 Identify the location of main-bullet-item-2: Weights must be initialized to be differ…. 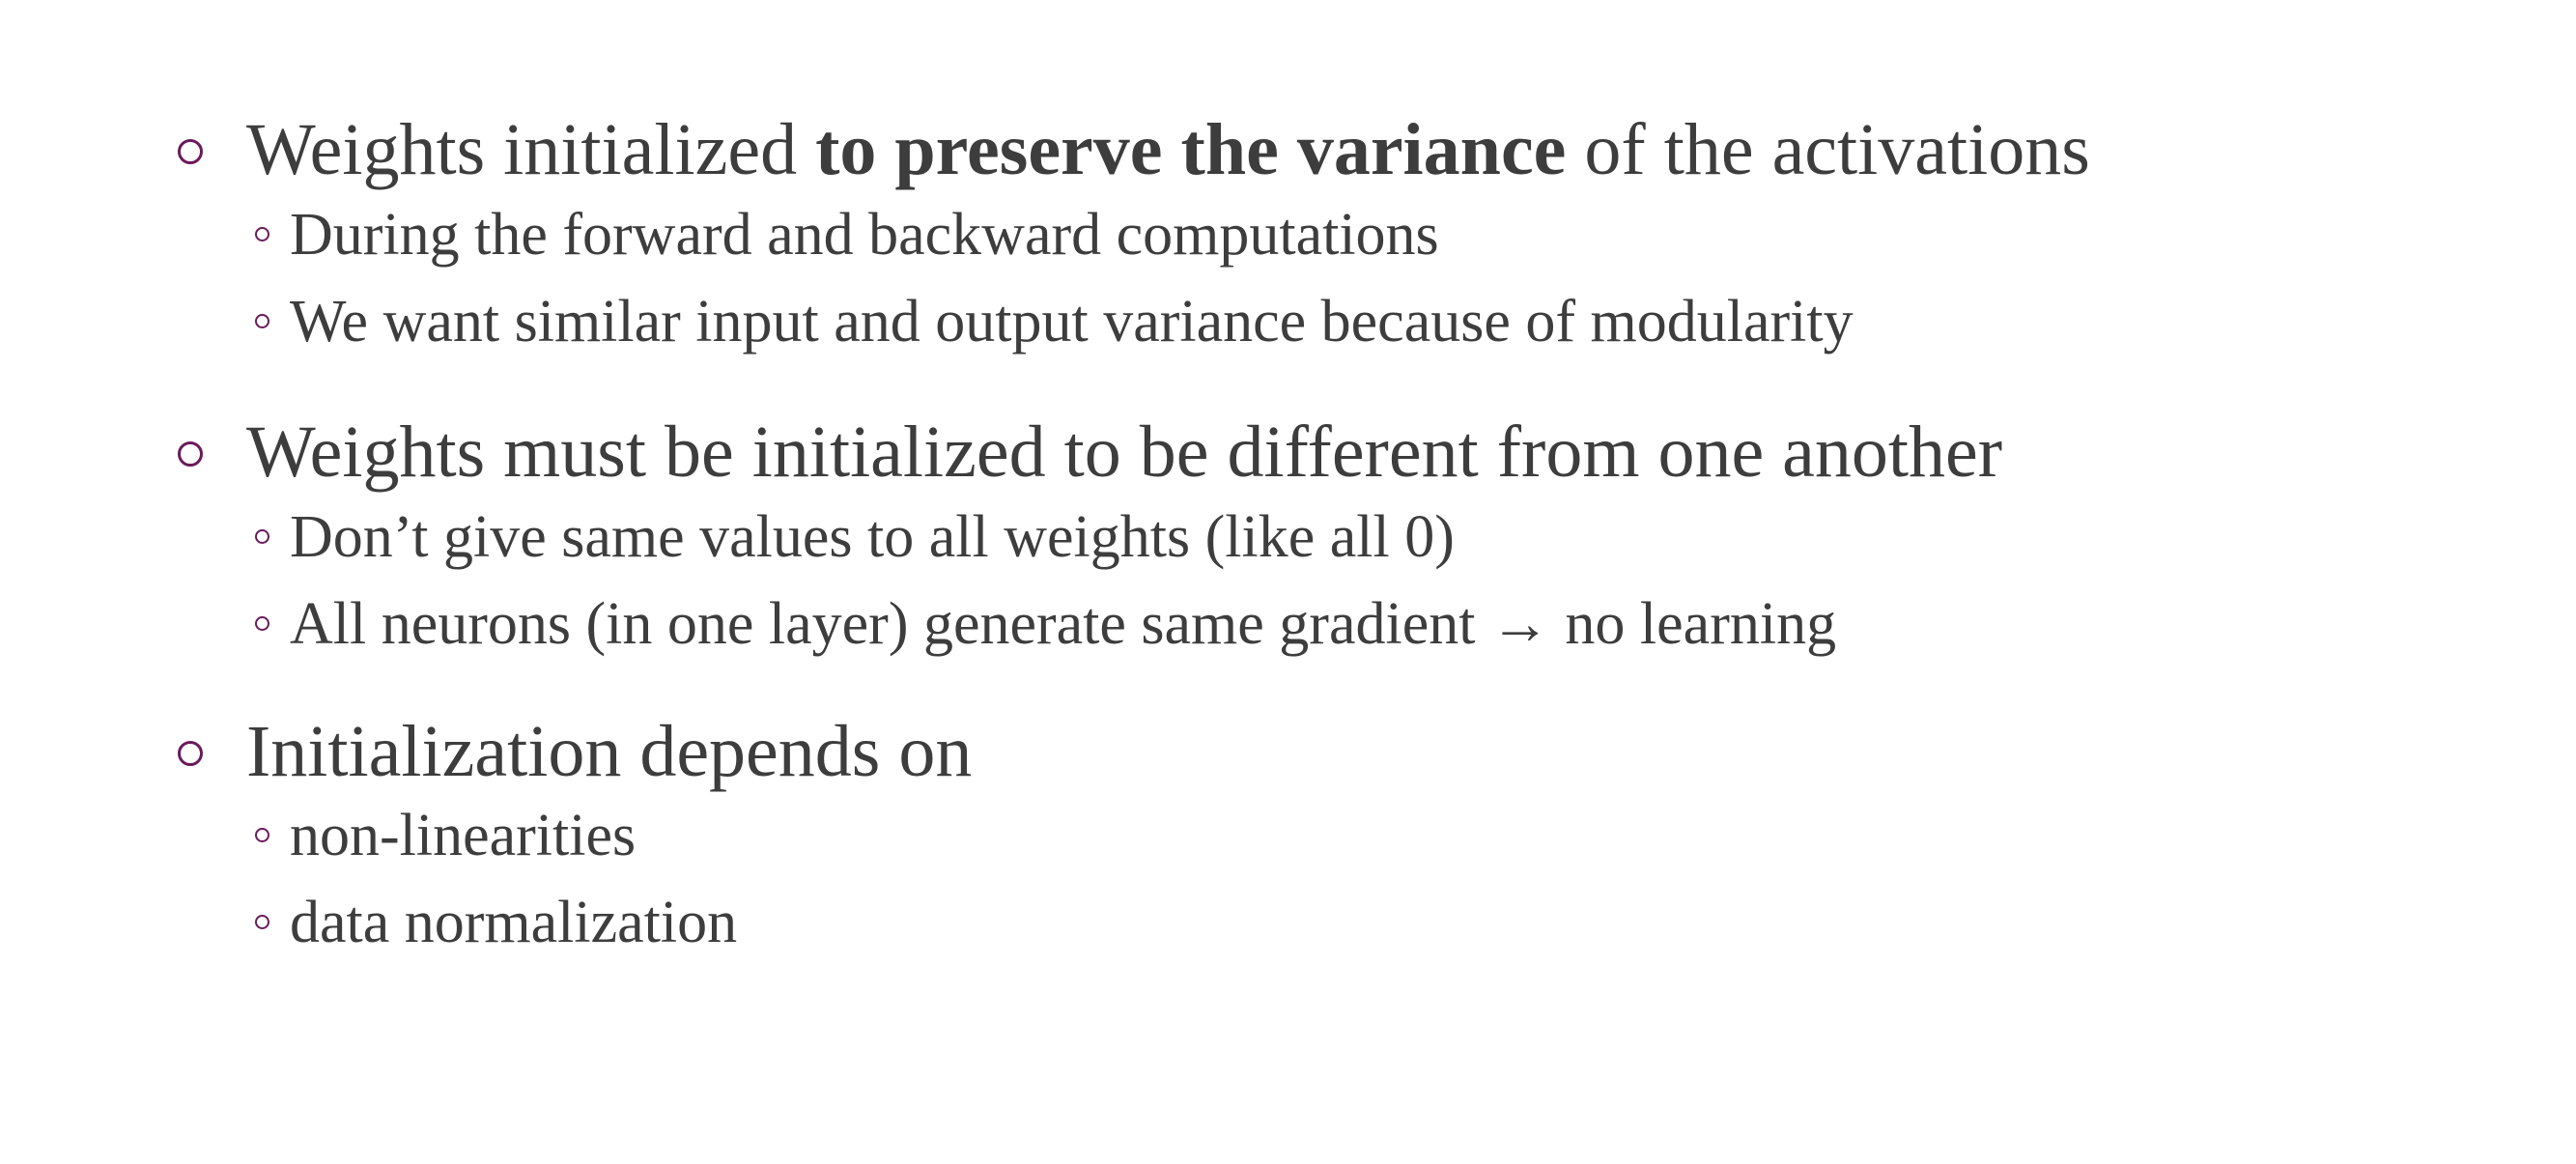
(1088, 453).